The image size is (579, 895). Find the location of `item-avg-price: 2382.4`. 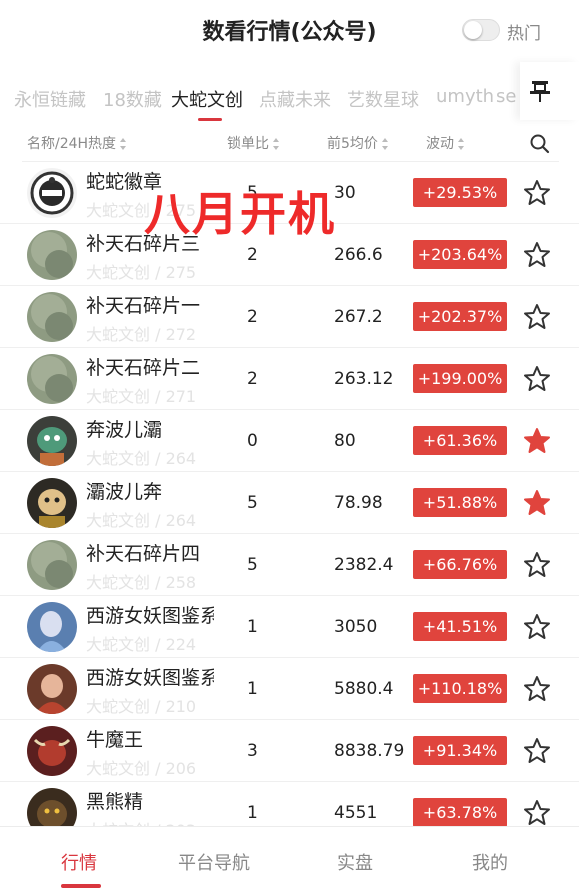

item-avg-price: 2382.4 is located at coordinates (364, 565).